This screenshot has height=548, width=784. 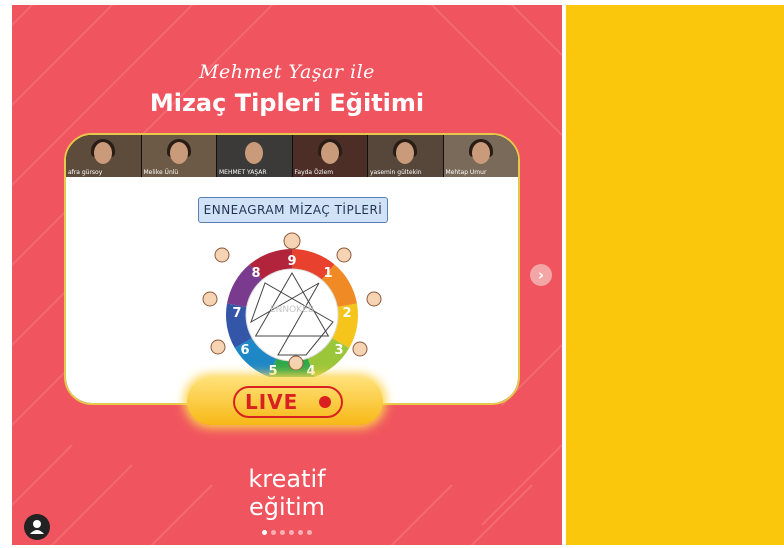 I want to click on participant-tile: Fayda Özlem, so click(x=330, y=156).